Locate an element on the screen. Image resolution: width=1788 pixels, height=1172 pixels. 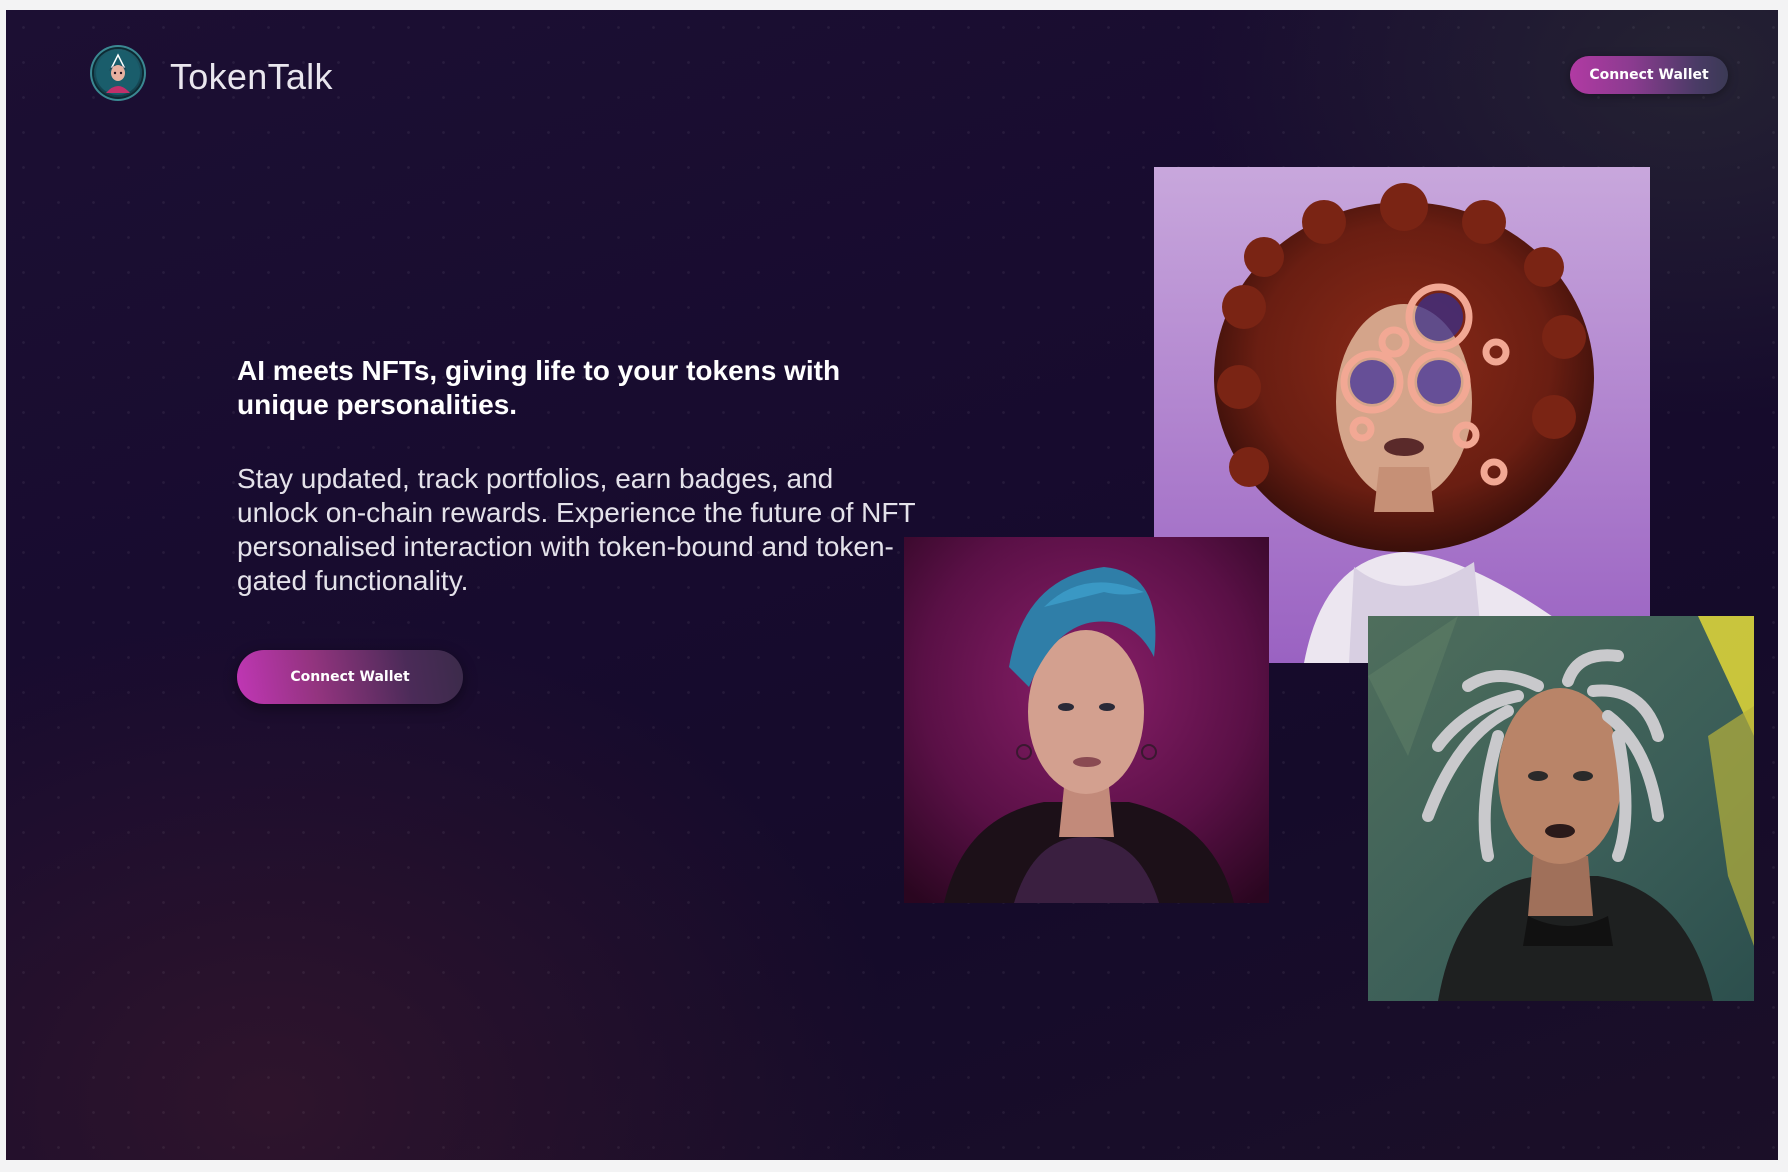
header-connect-wallet-button: Connect Wallet is located at coordinates (1649, 75).